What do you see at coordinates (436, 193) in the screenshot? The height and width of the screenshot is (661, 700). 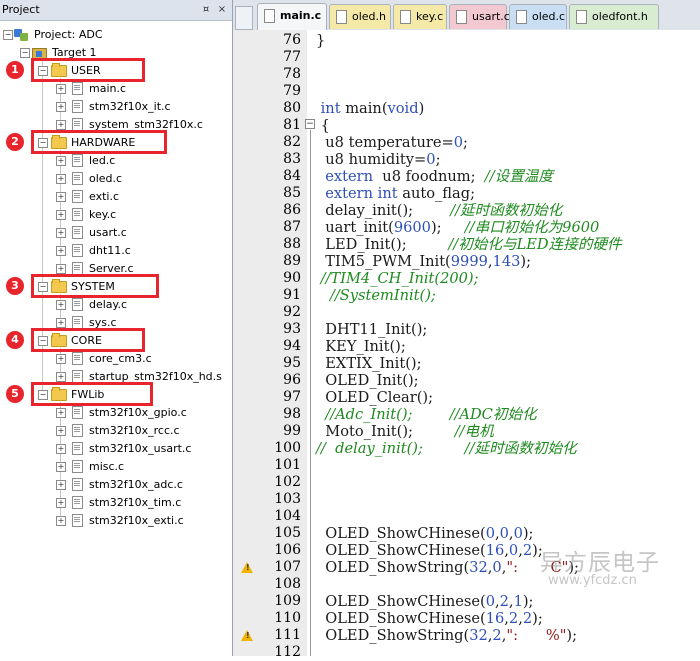 I see `code-token: auto_flag;` at bounding box center [436, 193].